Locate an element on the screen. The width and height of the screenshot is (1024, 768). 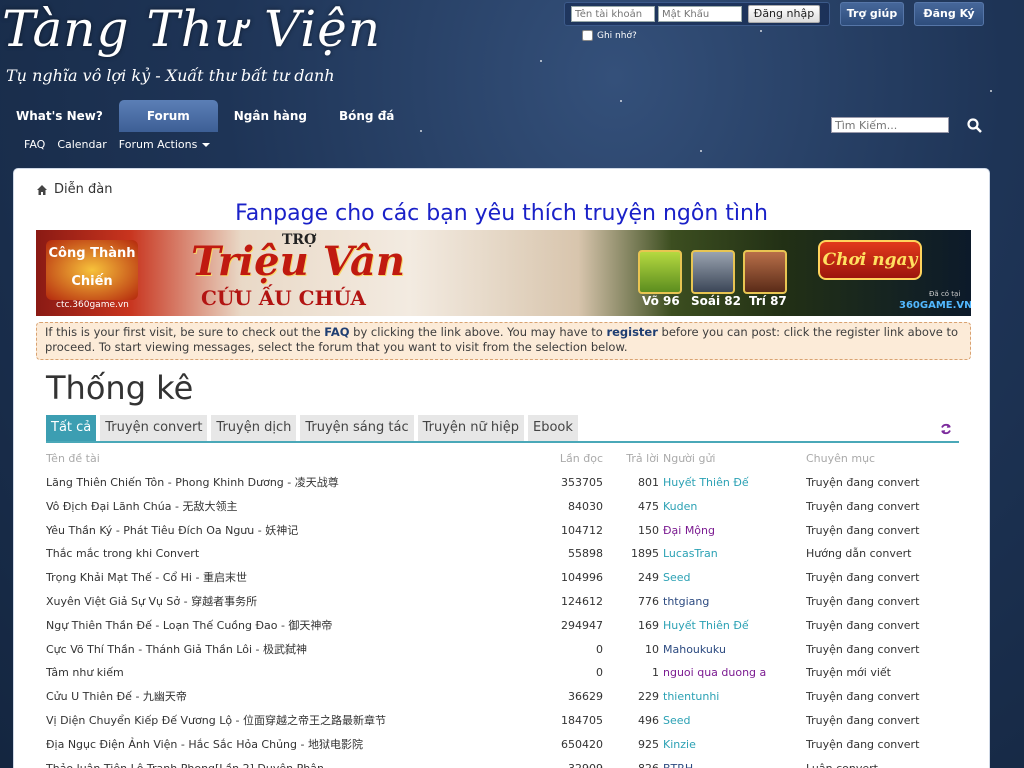
thread-replies: 925 is located at coordinates (648, 744).